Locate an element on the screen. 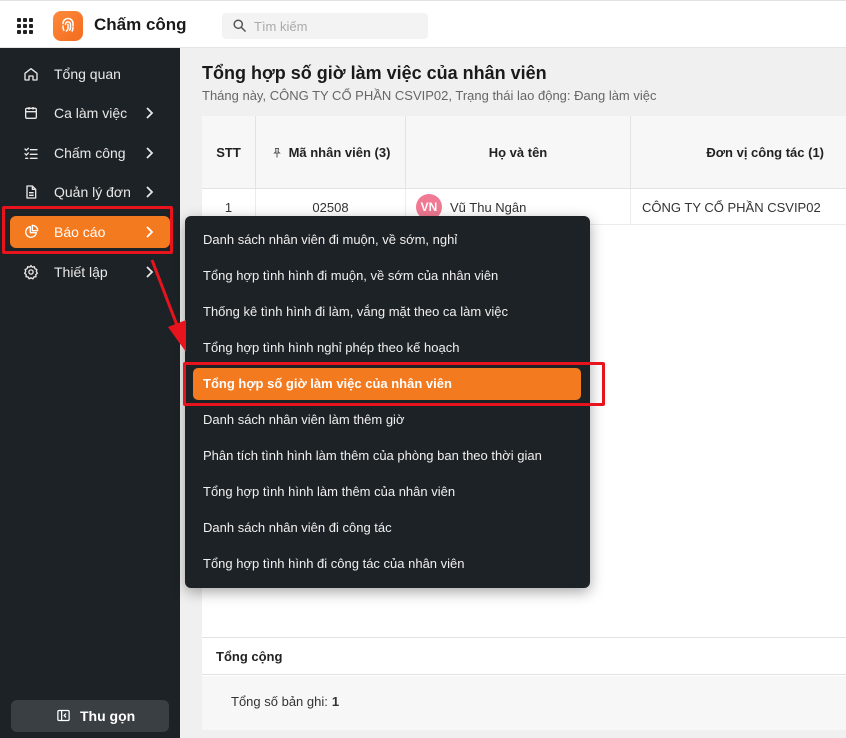 Image resolution: width=846 pixels, height=738 pixels. search-icon is located at coordinates (239, 25).